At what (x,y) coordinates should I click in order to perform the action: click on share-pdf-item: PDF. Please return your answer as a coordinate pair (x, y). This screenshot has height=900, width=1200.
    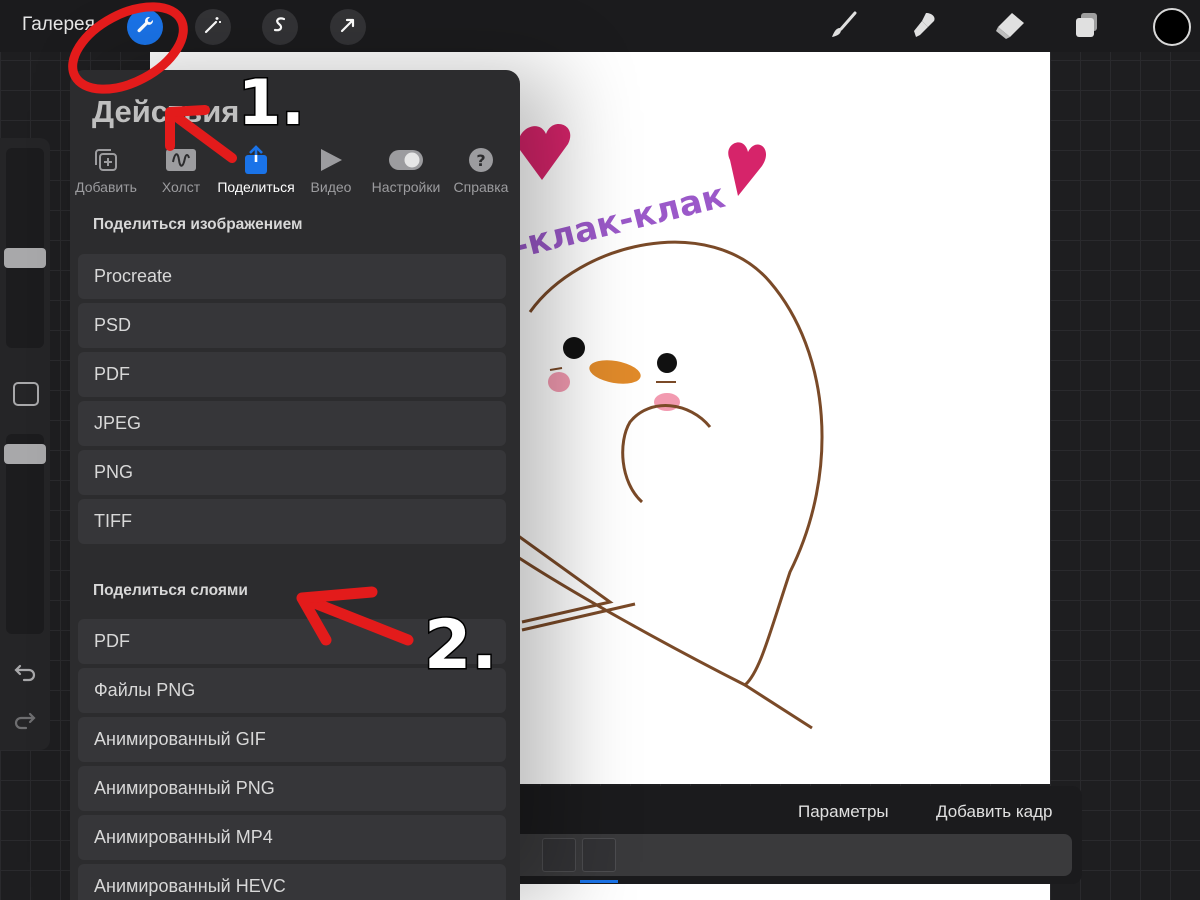
    Looking at the image, I should click on (292, 374).